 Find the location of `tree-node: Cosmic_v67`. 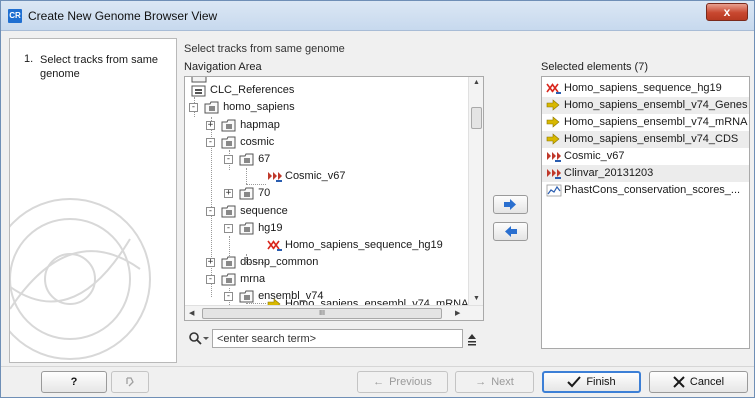

tree-node: Cosmic_v67 is located at coordinates (306, 176).